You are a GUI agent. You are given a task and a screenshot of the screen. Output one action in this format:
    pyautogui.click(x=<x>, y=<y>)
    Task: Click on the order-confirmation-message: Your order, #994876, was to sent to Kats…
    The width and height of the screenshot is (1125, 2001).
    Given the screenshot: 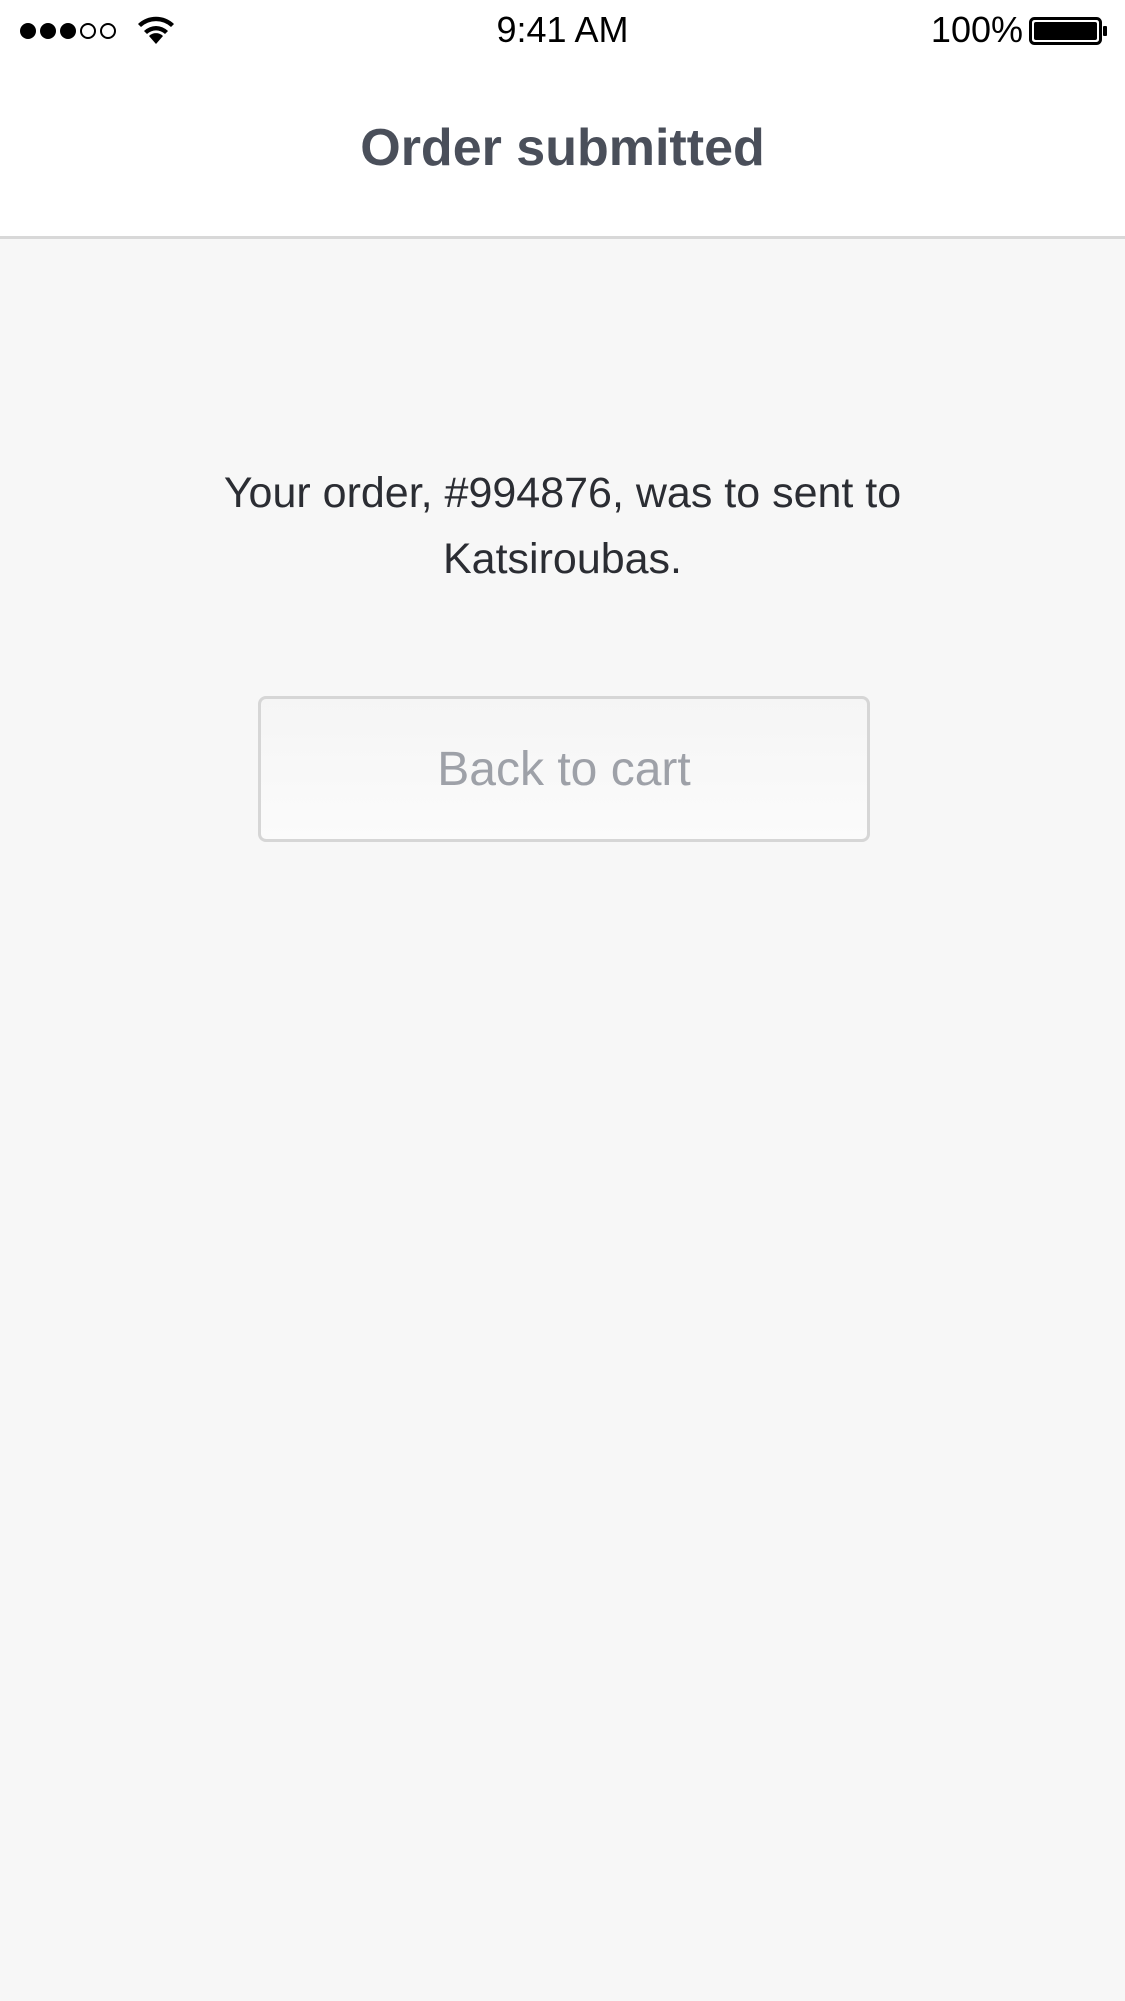 What is the action you would take?
    pyautogui.click(x=562, y=526)
    